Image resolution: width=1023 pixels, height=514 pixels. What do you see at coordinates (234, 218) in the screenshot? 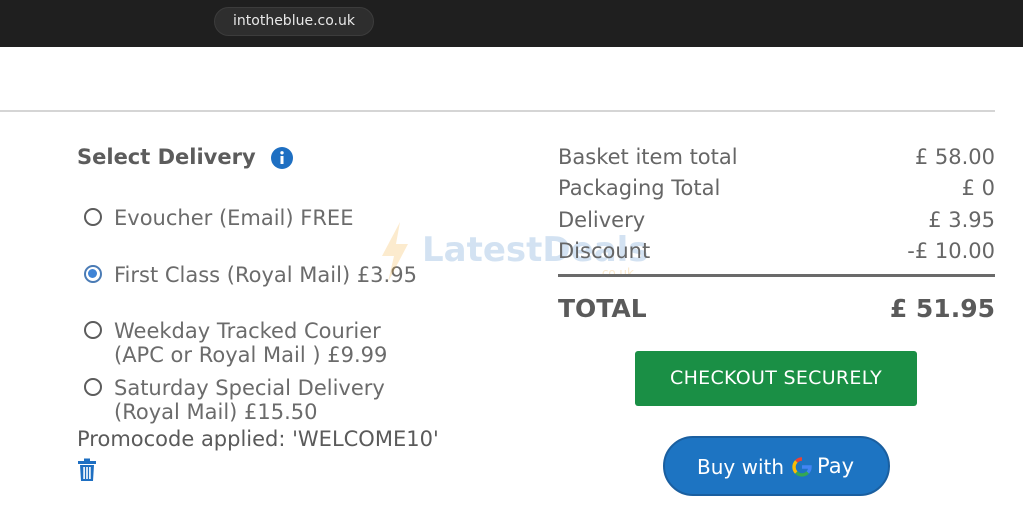
I see `delivery-option-label: Evoucher (Email) FREE` at bounding box center [234, 218].